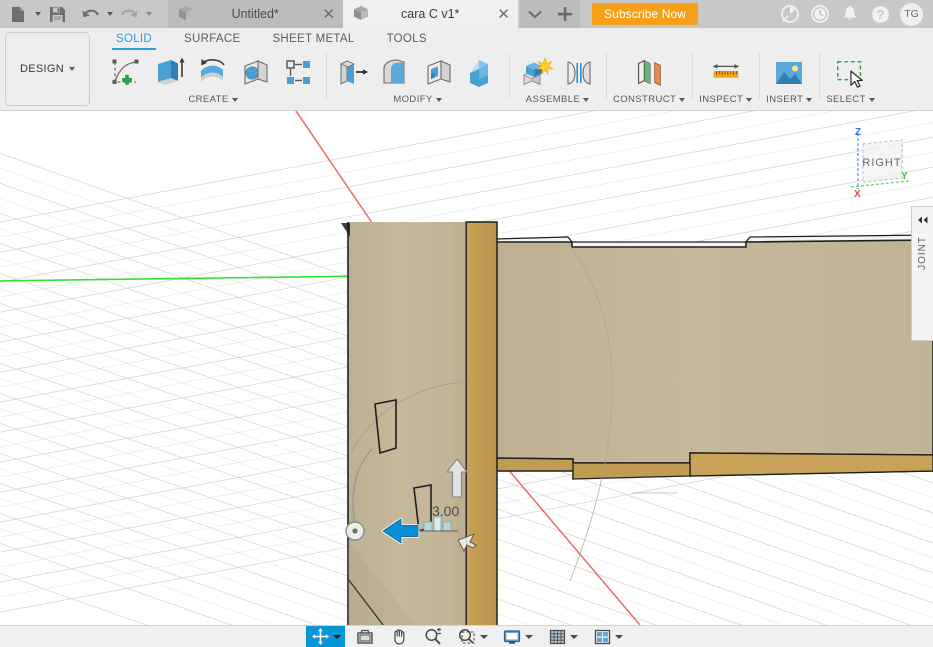 Image resolution: width=933 pixels, height=647 pixels. Describe the element at coordinates (618, 637) in the screenshot. I see `viewports-caret-icon` at that location.